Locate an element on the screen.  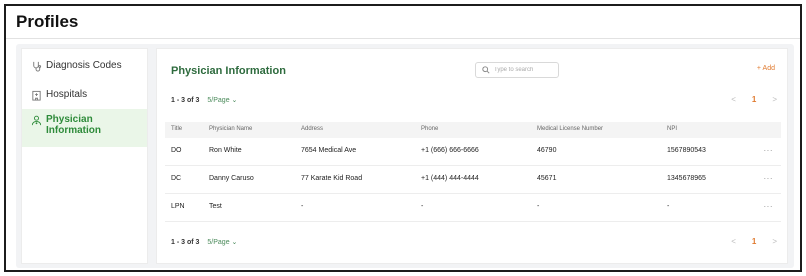
search-box is located at coordinates (517, 70).